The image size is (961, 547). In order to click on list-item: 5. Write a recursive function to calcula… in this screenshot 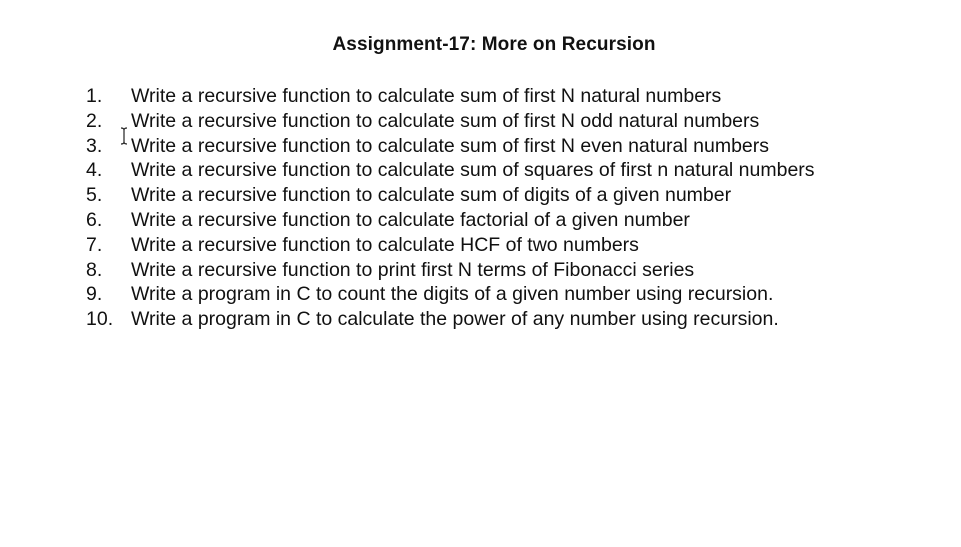, I will do `click(450, 195)`.